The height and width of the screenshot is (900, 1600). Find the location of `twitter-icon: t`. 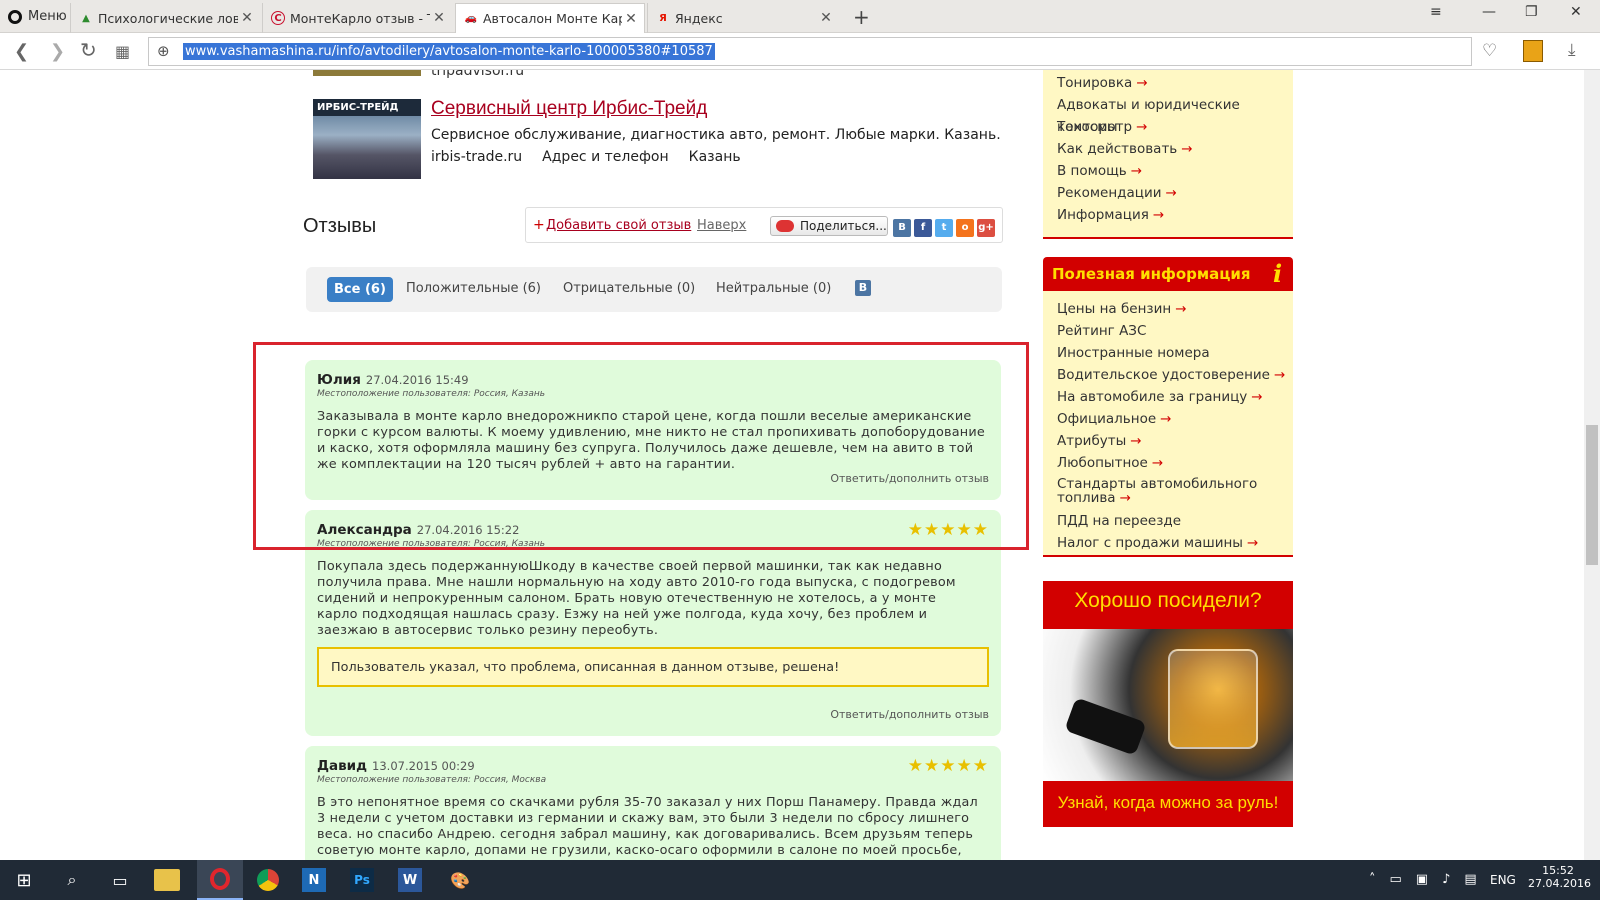

twitter-icon: t is located at coordinates (944, 228).